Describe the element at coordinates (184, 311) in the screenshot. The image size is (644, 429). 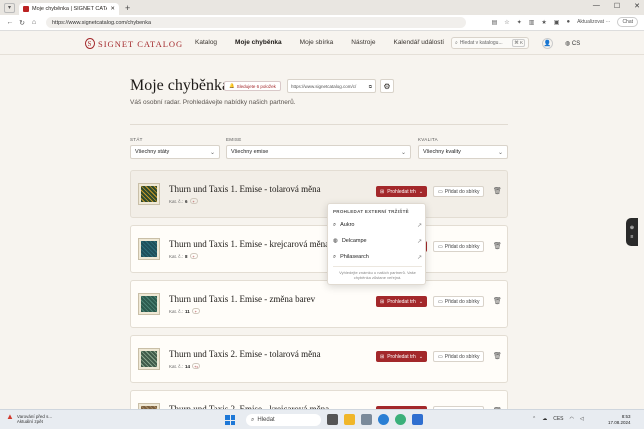
I see `card-meta: Kat. č.: 11 +` at that location.